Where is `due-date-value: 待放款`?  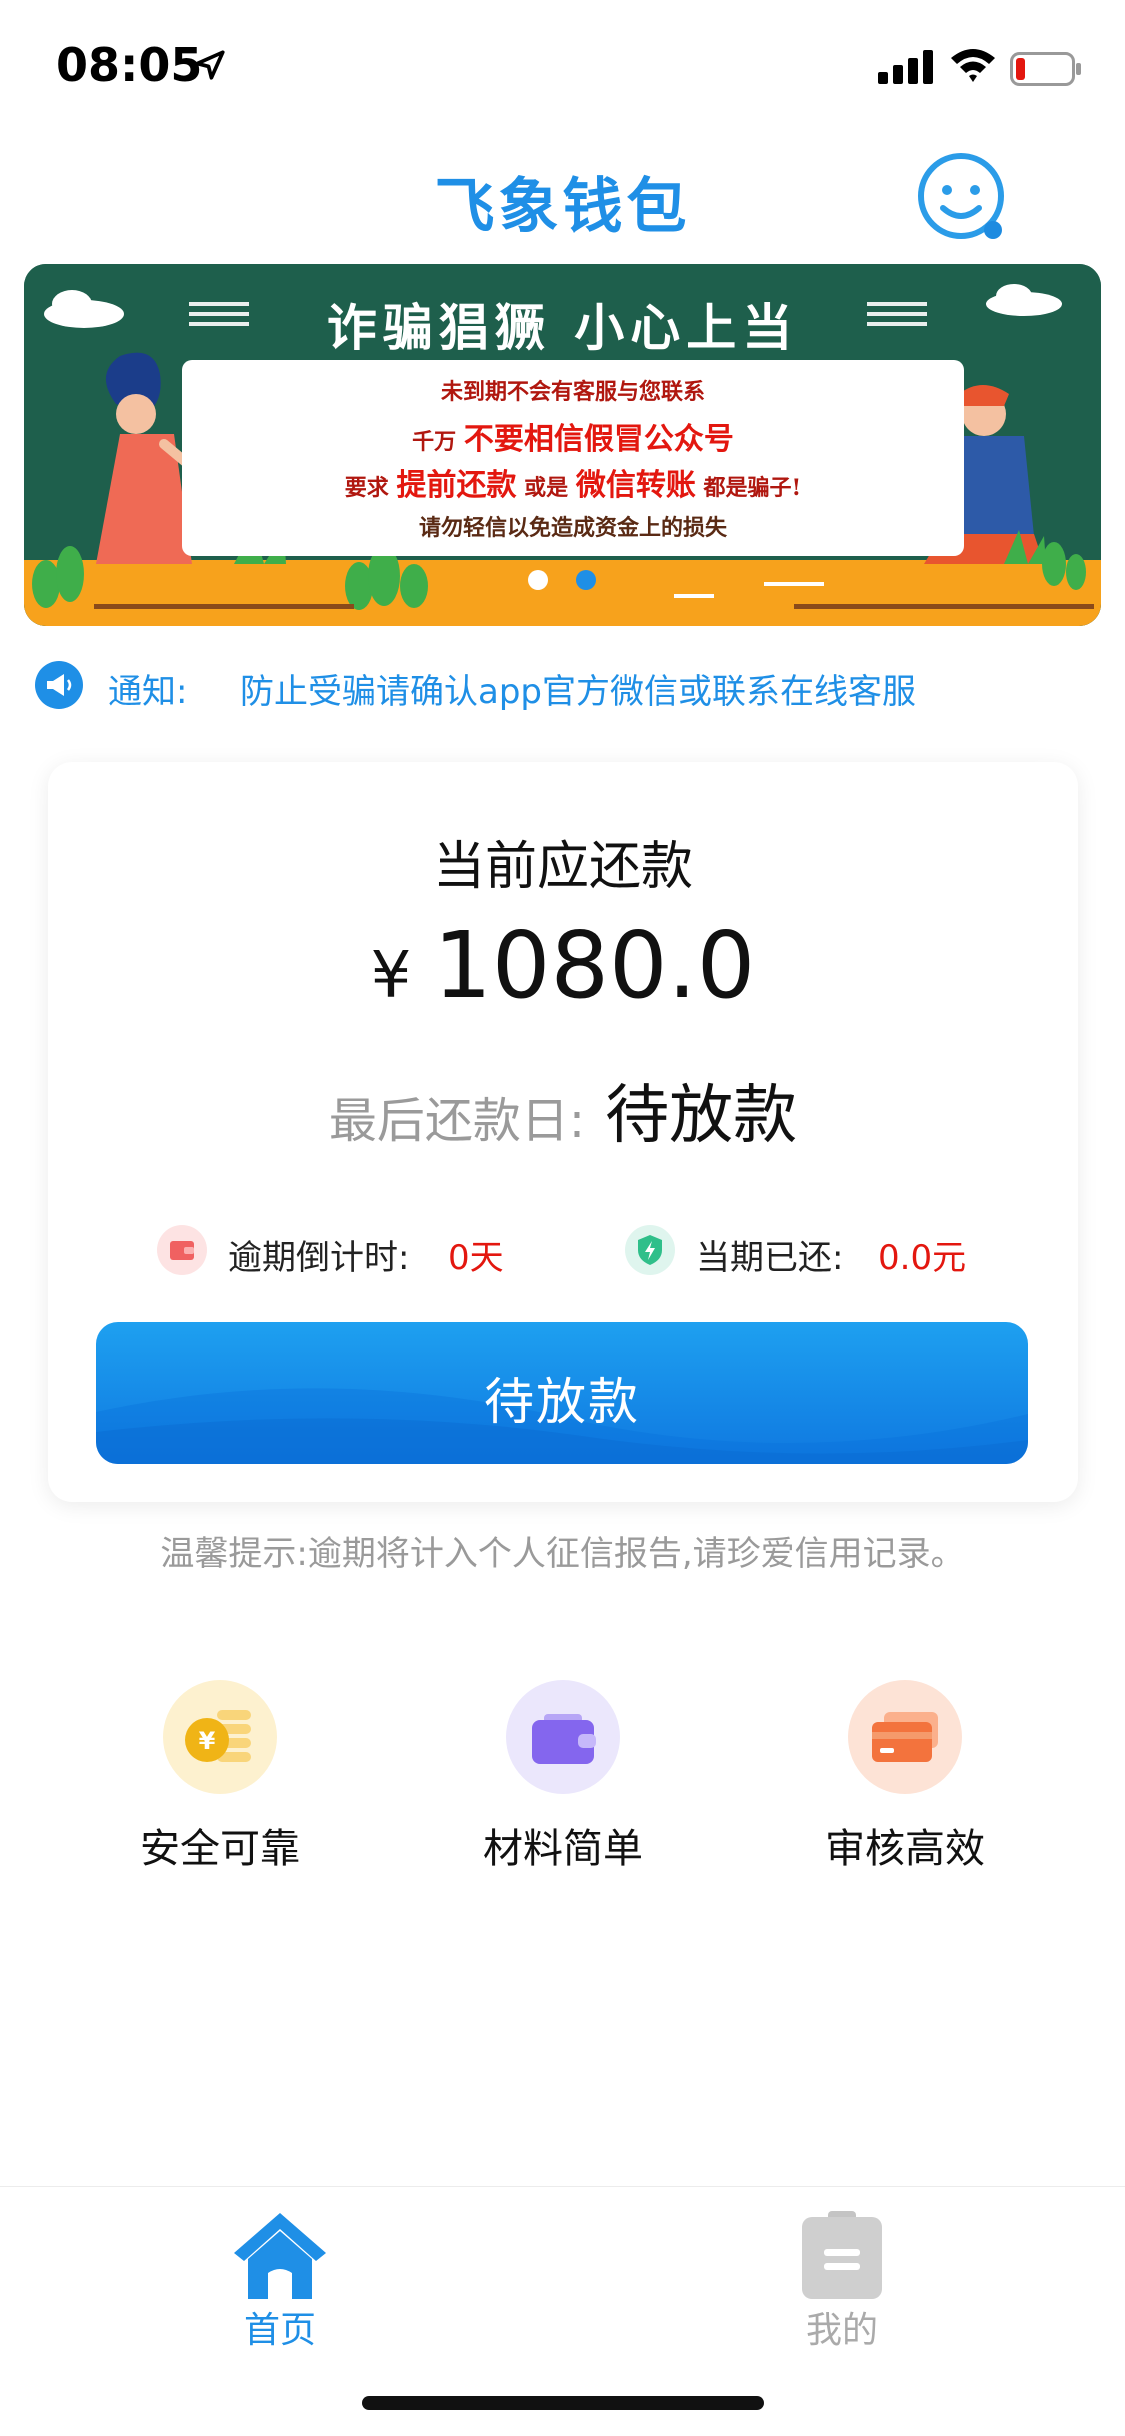
due-date-value: 待放款 is located at coordinates (701, 1116).